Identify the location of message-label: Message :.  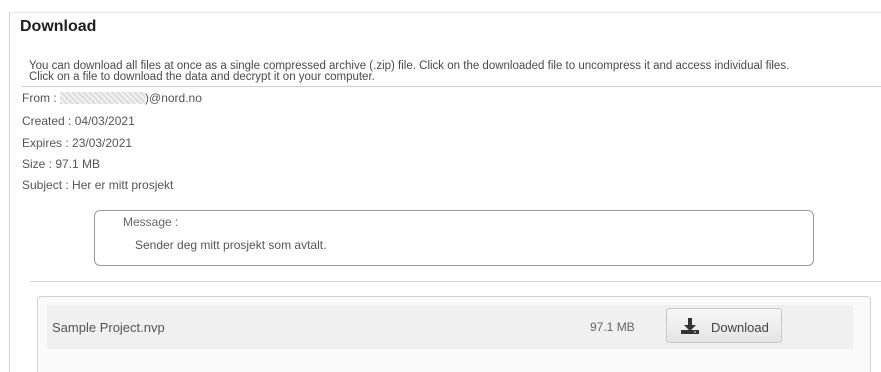
(151, 222).